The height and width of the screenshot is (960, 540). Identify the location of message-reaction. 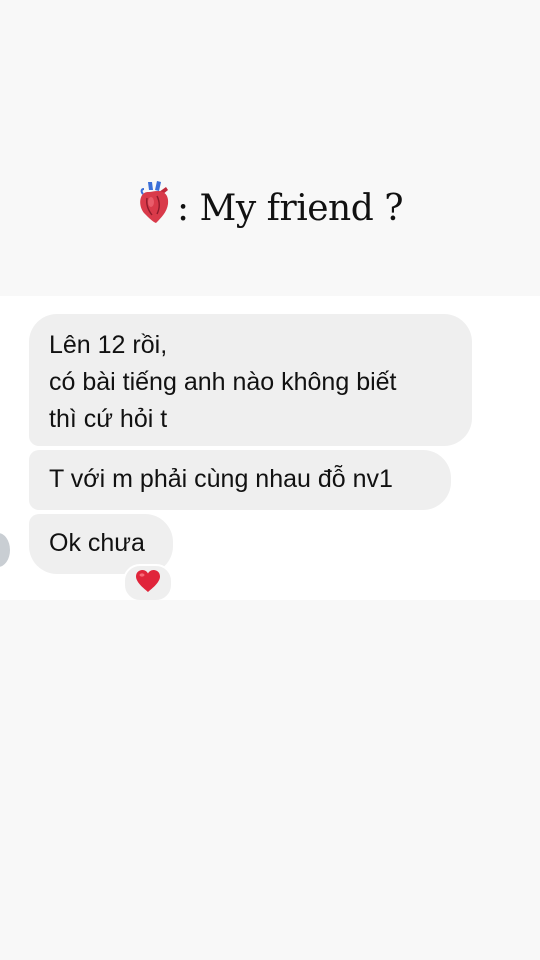
(148, 583).